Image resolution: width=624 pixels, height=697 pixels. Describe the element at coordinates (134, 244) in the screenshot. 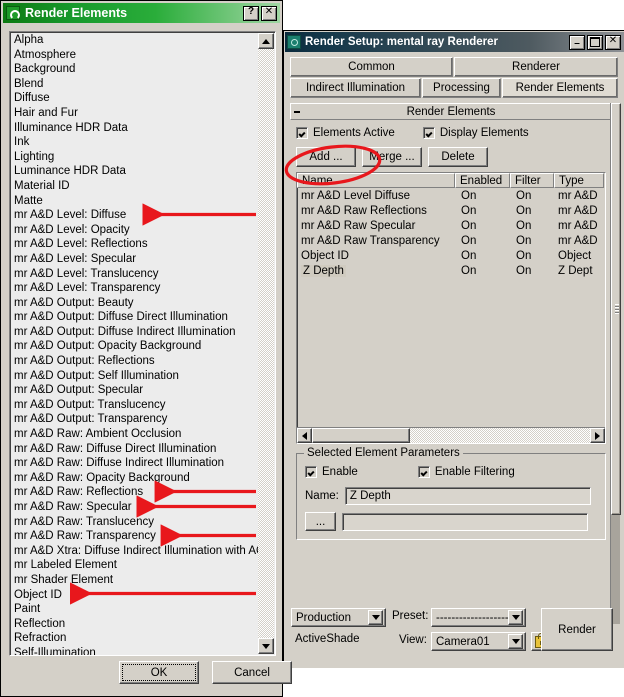

I see `list-item: mr A&D Level: Reflections` at that location.